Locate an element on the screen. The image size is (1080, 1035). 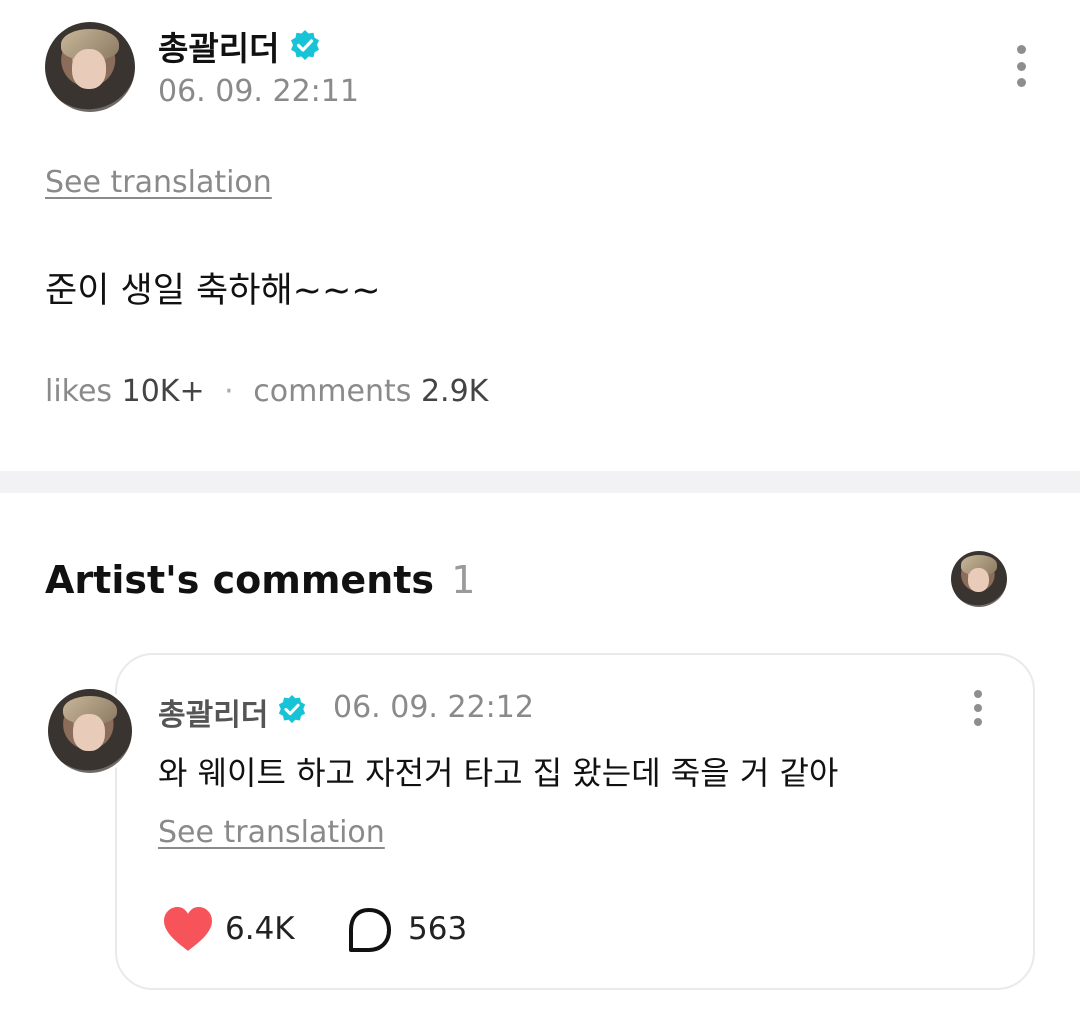
comment-like-count: 6.4K is located at coordinates (260, 929).